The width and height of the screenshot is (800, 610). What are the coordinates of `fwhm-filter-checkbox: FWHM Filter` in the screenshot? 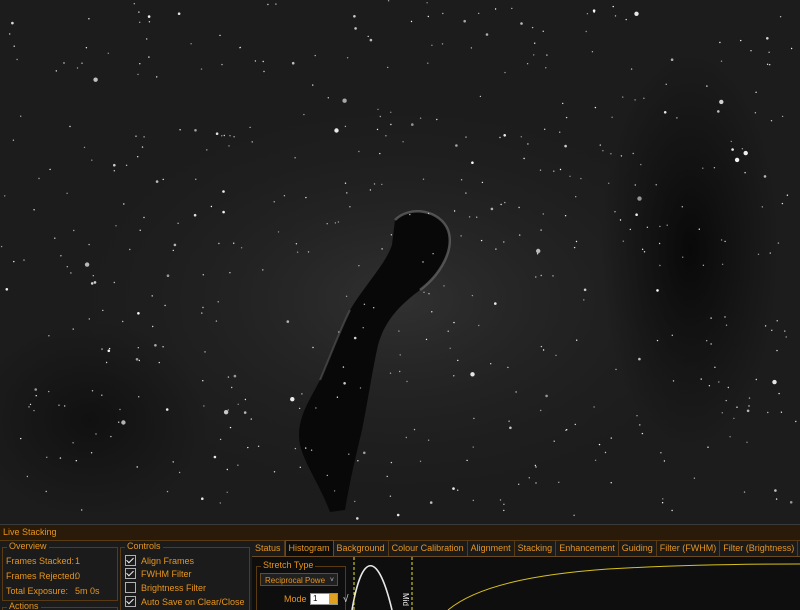 It's located at (158, 573).